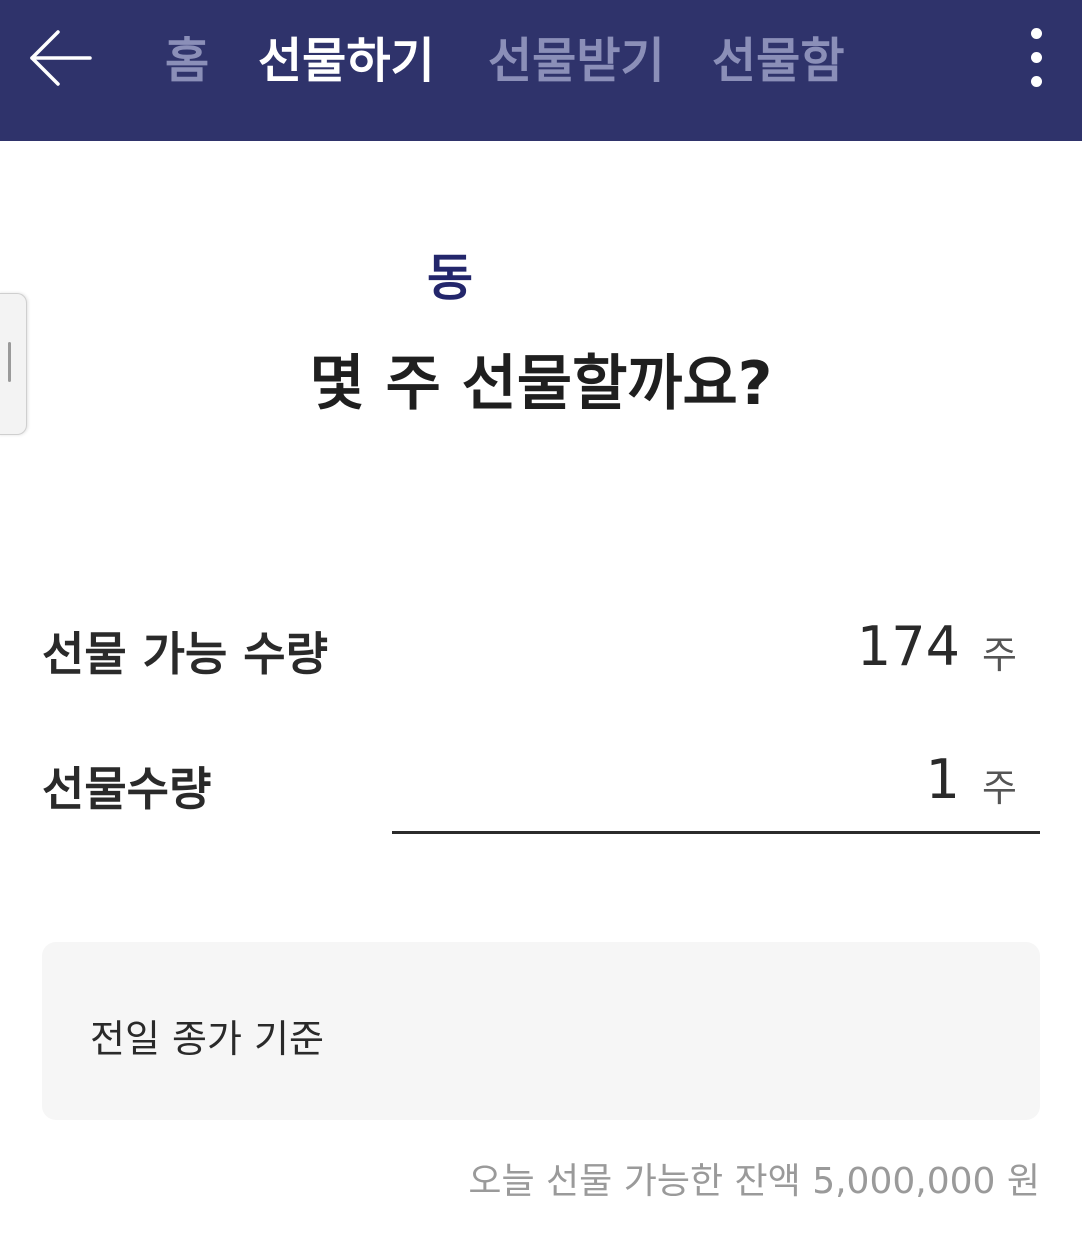 The height and width of the screenshot is (1252, 1082). I want to click on tab-receive-gift: 선물받기, so click(576, 61).